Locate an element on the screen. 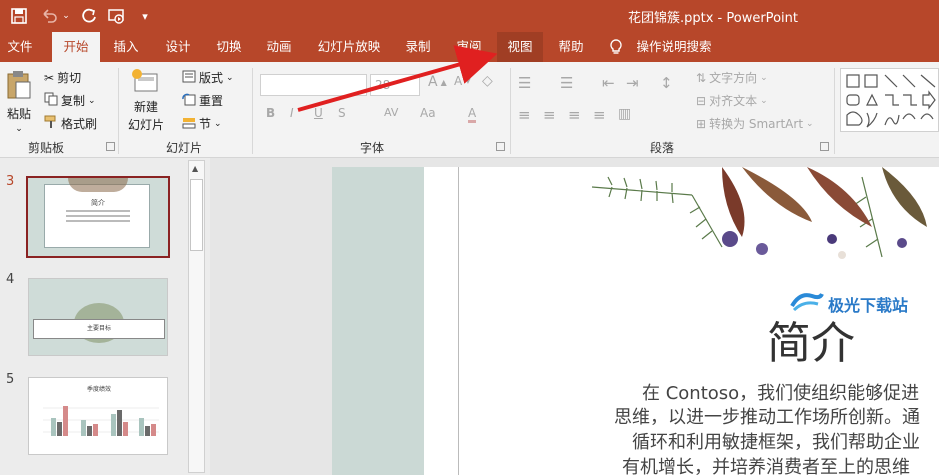  slide-number: 5 is located at coordinates (10, 379).